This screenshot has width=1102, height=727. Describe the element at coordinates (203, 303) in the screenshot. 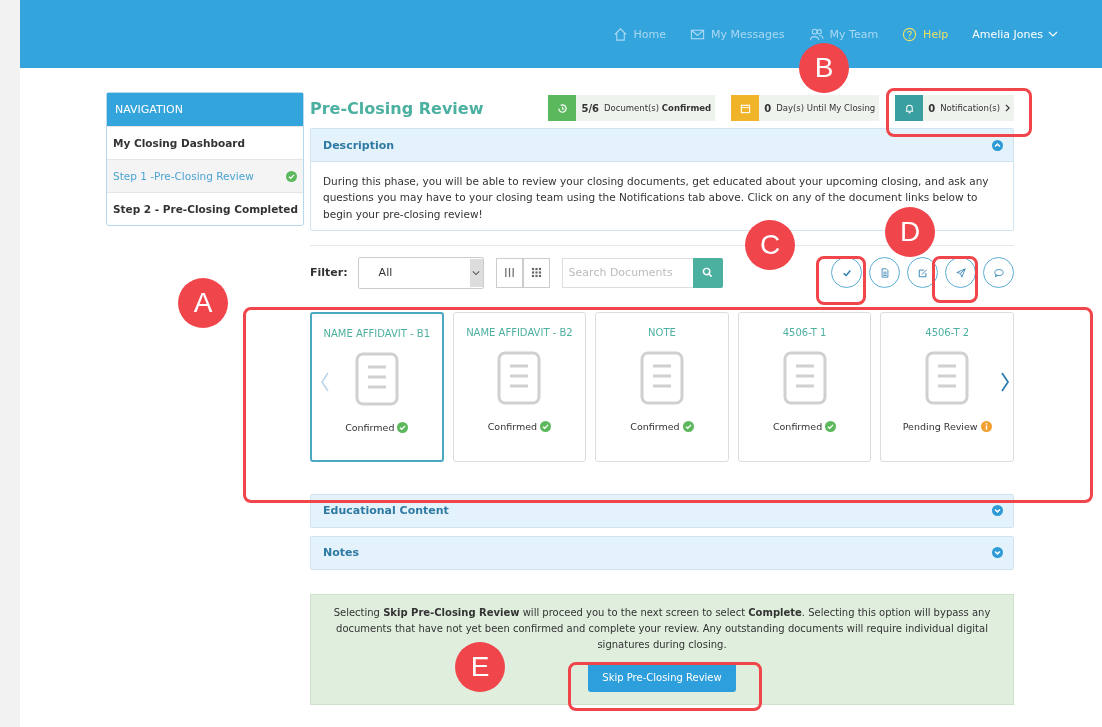

I see `callout-marker: A` at that location.